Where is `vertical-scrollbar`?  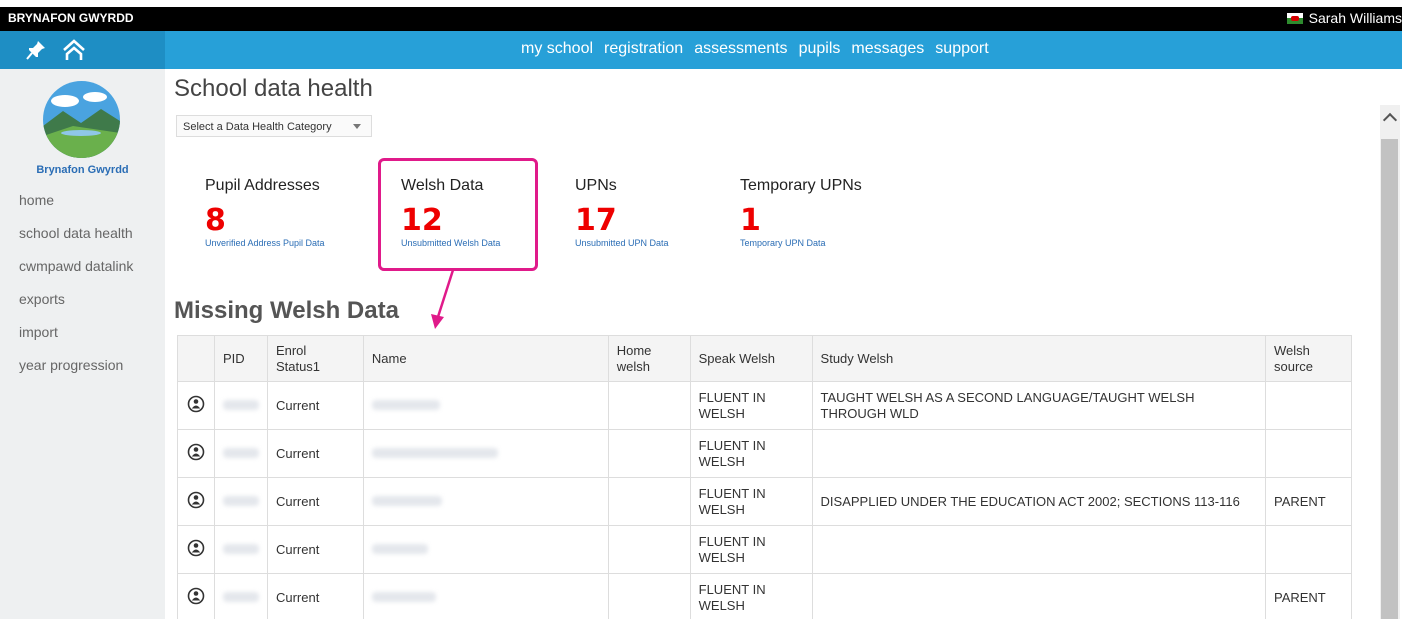 vertical-scrollbar is located at coordinates (1390, 362).